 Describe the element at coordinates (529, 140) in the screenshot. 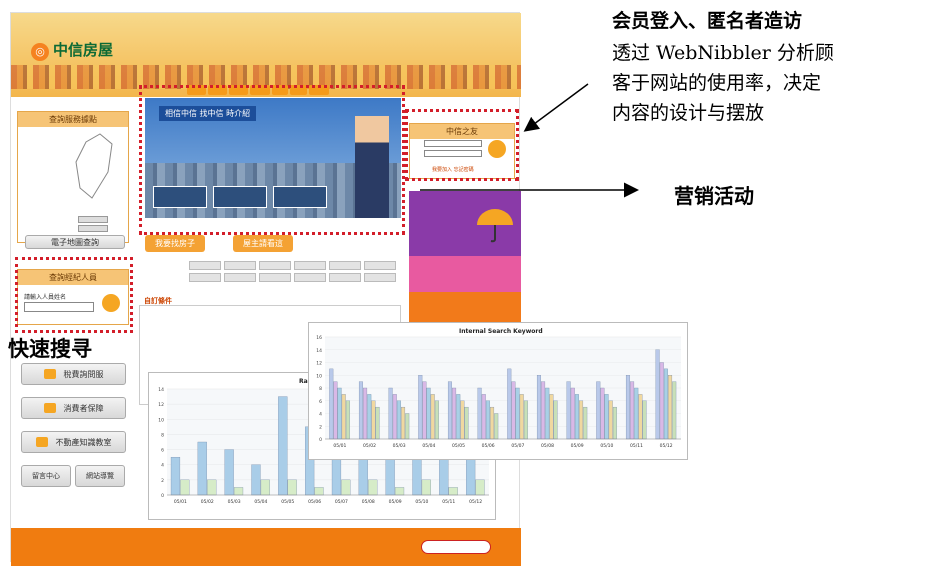

I see `annotation-arrows` at that location.